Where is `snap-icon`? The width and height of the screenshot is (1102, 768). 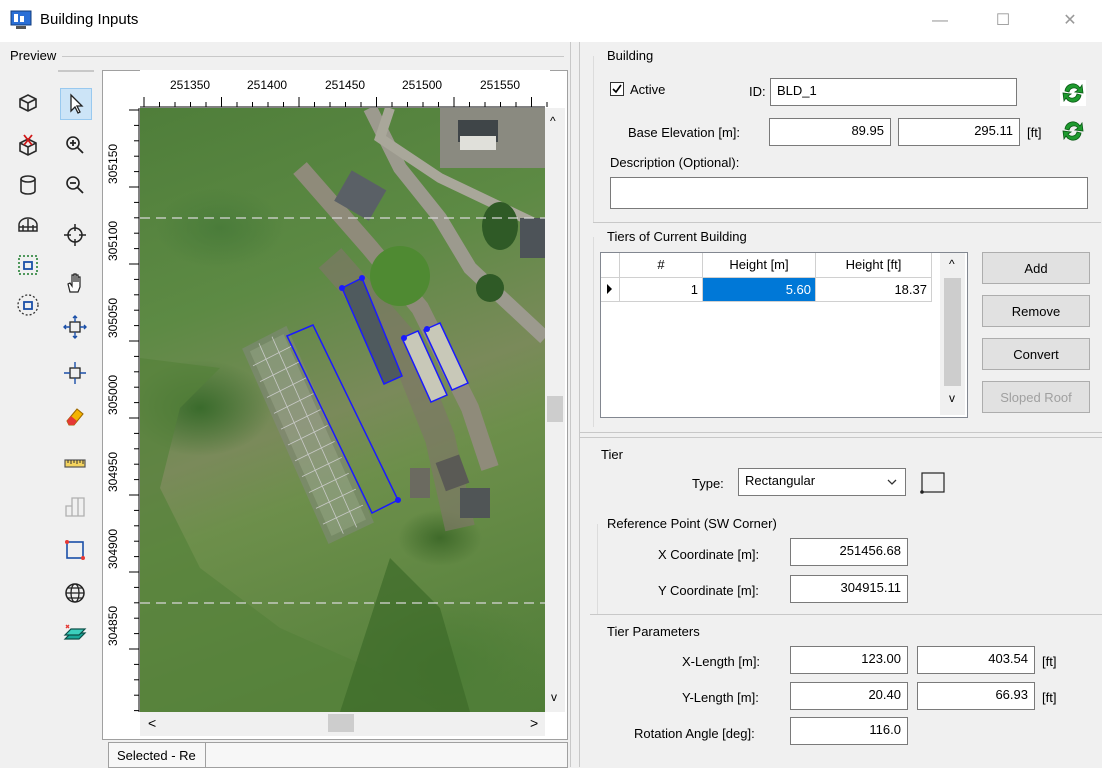 snap-icon is located at coordinates (75, 507).